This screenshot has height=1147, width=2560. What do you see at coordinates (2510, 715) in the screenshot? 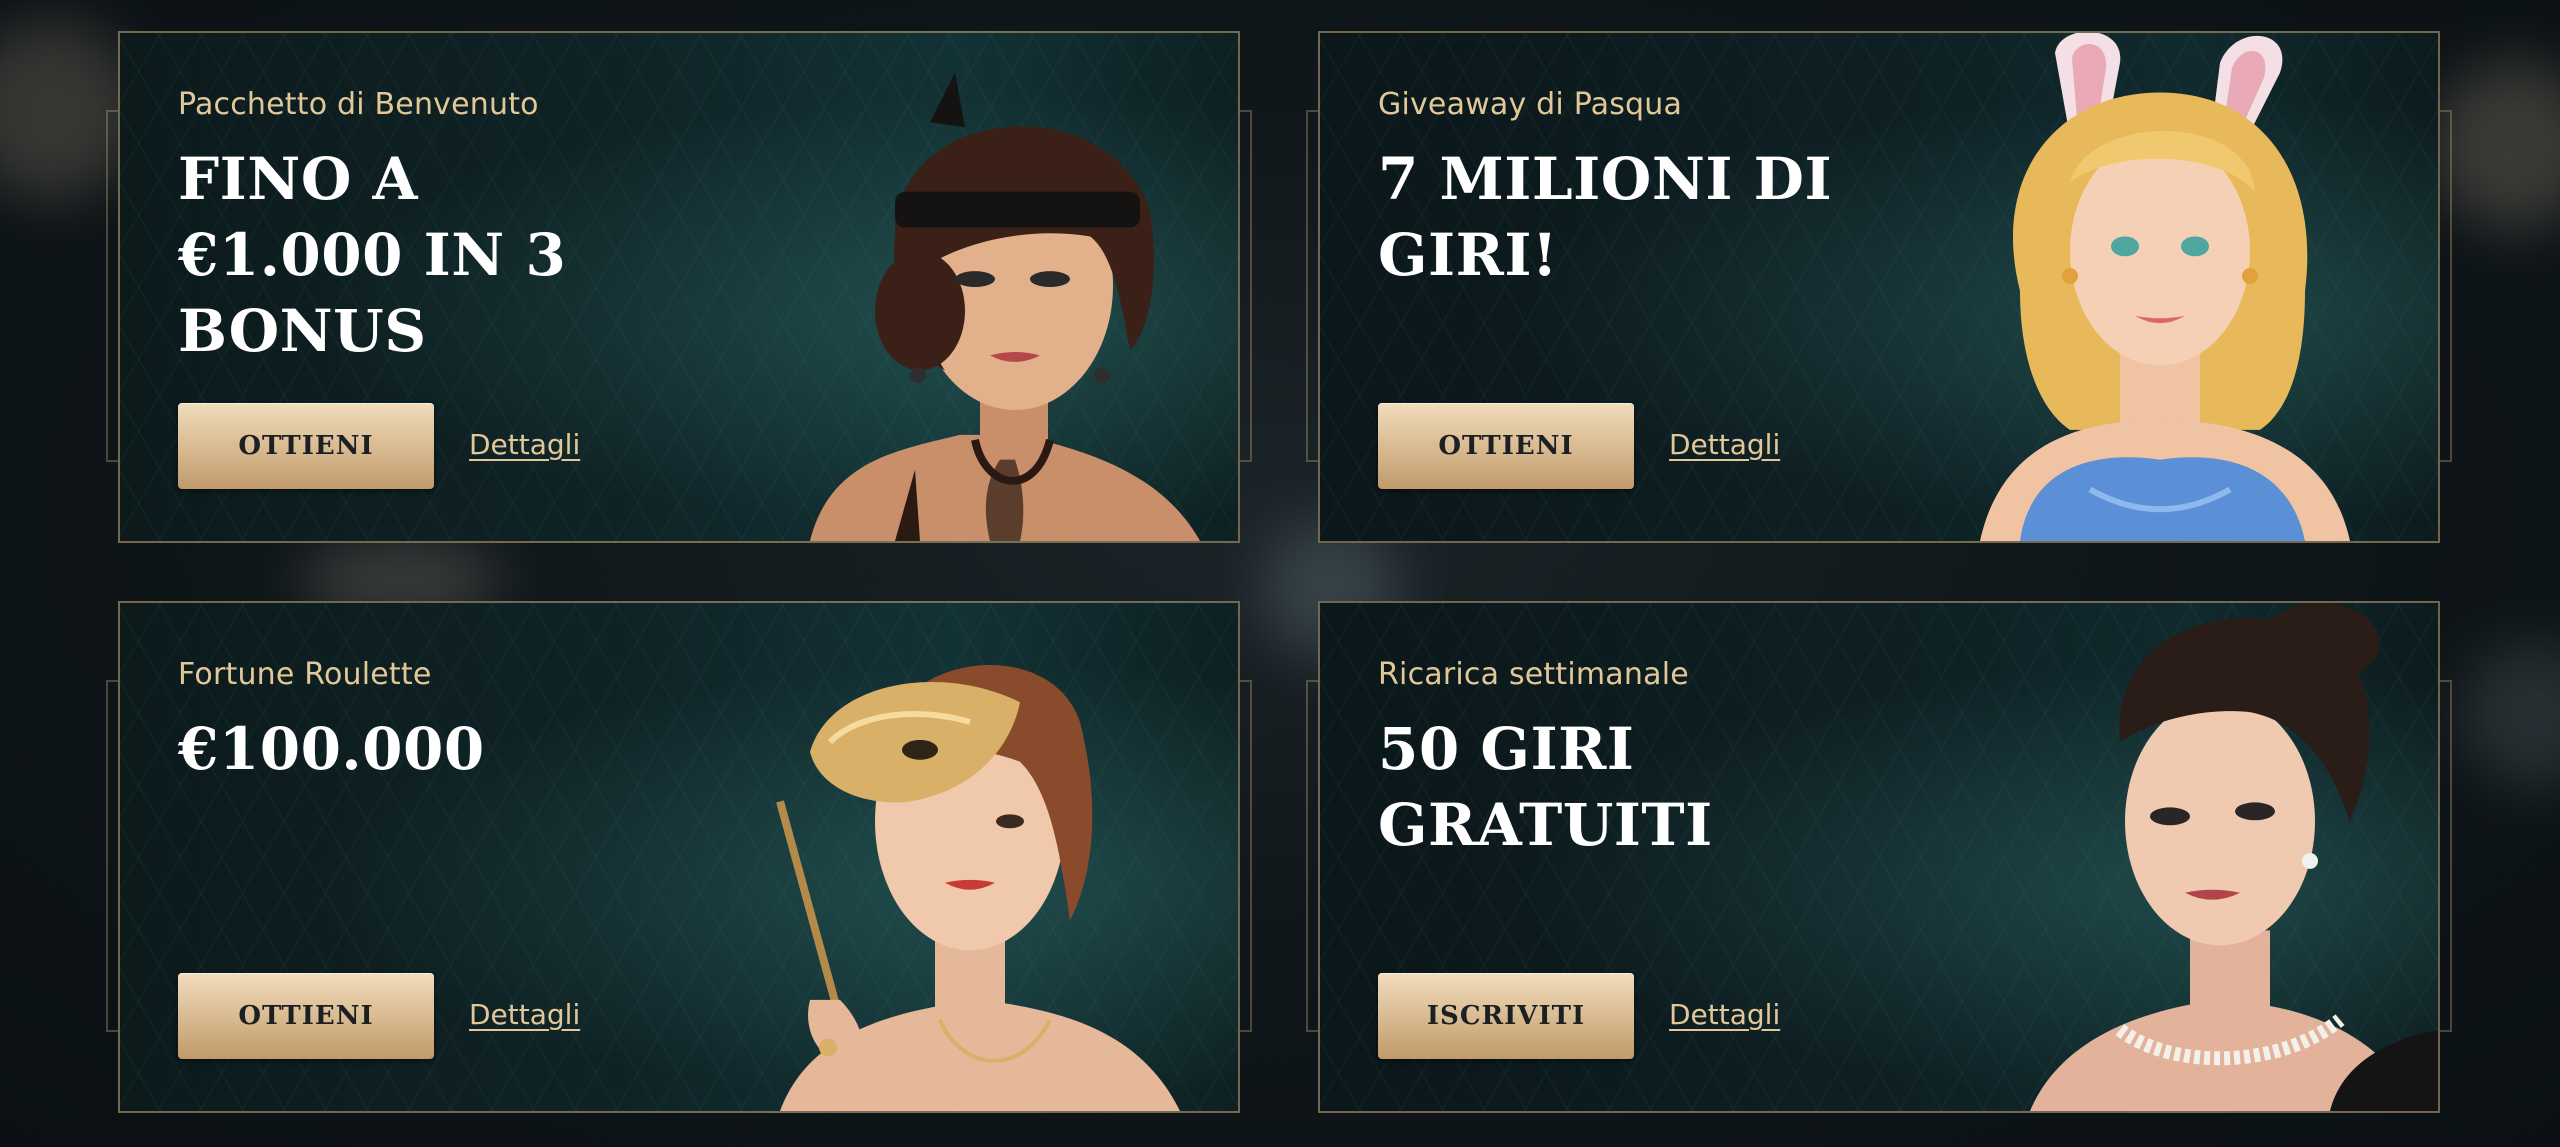
I see `background-bokeh` at bounding box center [2510, 715].